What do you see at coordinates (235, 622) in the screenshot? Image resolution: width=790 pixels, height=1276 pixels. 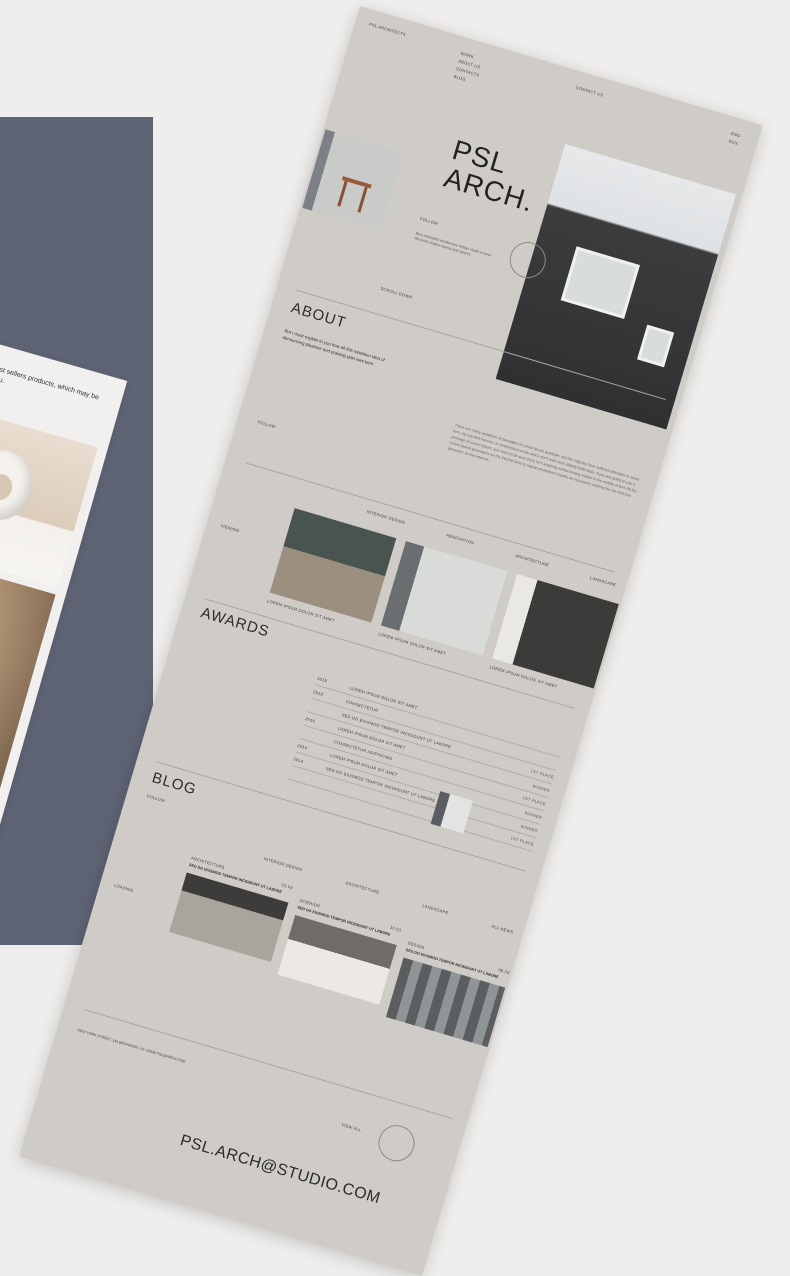 I see `awards-heading: AWARDS` at bounding box center [235, 622].